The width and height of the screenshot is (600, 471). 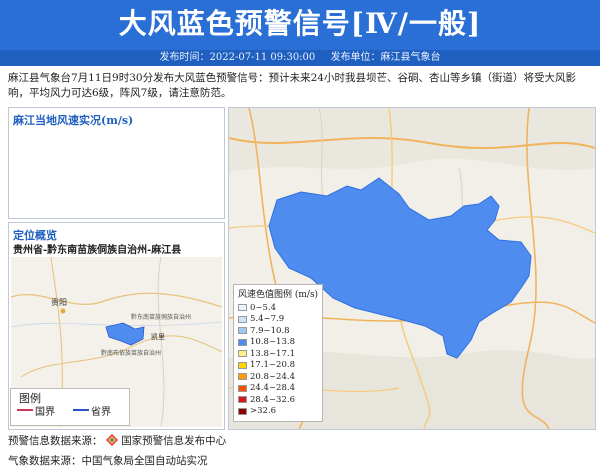 What do you see at coordinates (108, 461) in the screenshot?
I see `source-line-2: 气象数据来源：中国气象局全国自动站实况` at bounding box center [108, 461].